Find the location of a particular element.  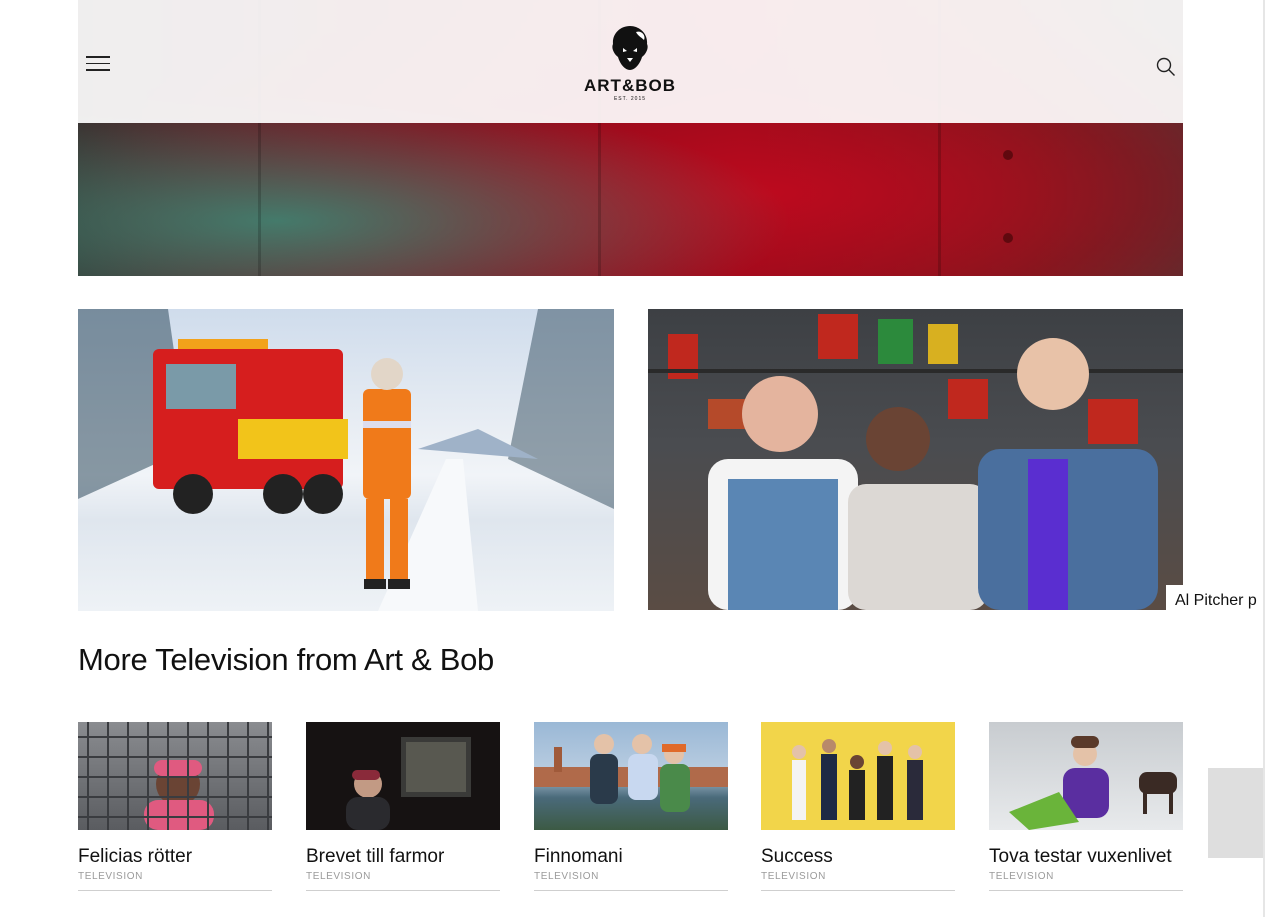

card-title: Brevet till farmor is located at coordinates (403, 857).